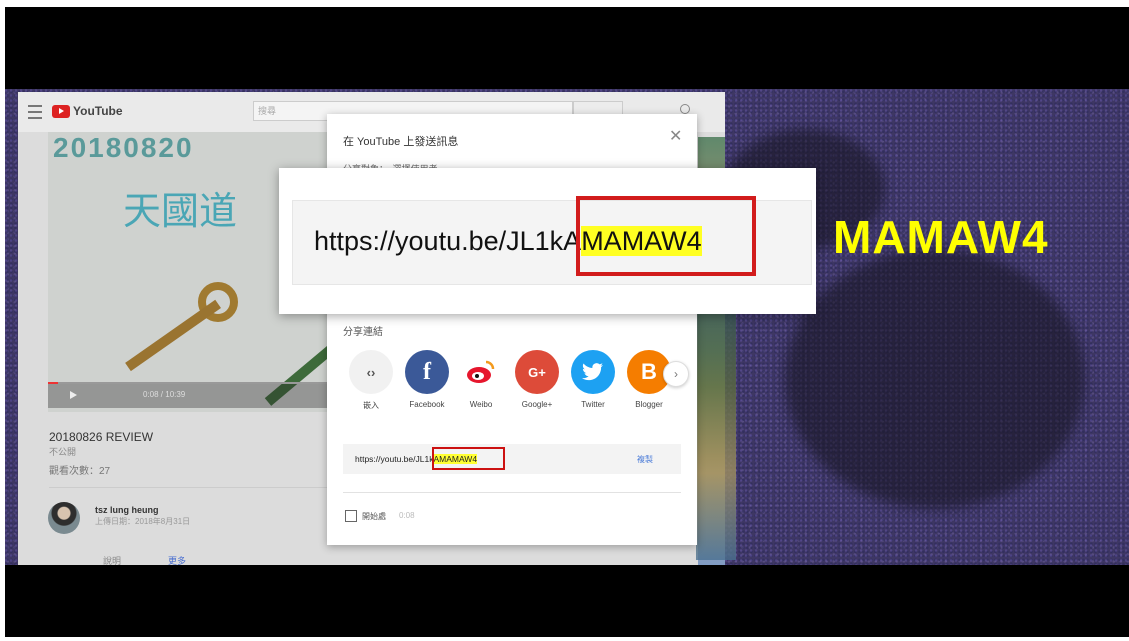  I want to click on video-time: 0:08 / 10:39, so click(164, 394).